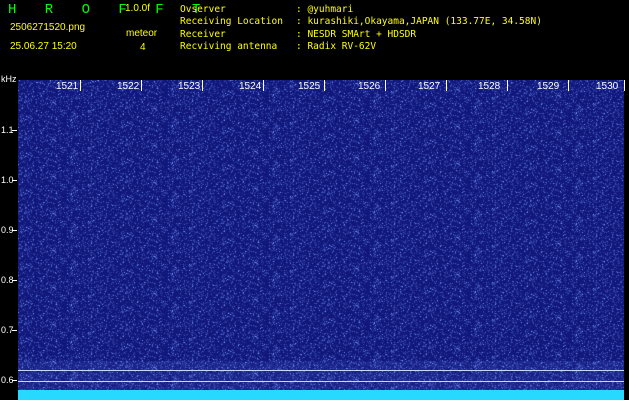 The width and height of the screenshot is (629, 400). I want to click on signal-band, so click(321, 395).